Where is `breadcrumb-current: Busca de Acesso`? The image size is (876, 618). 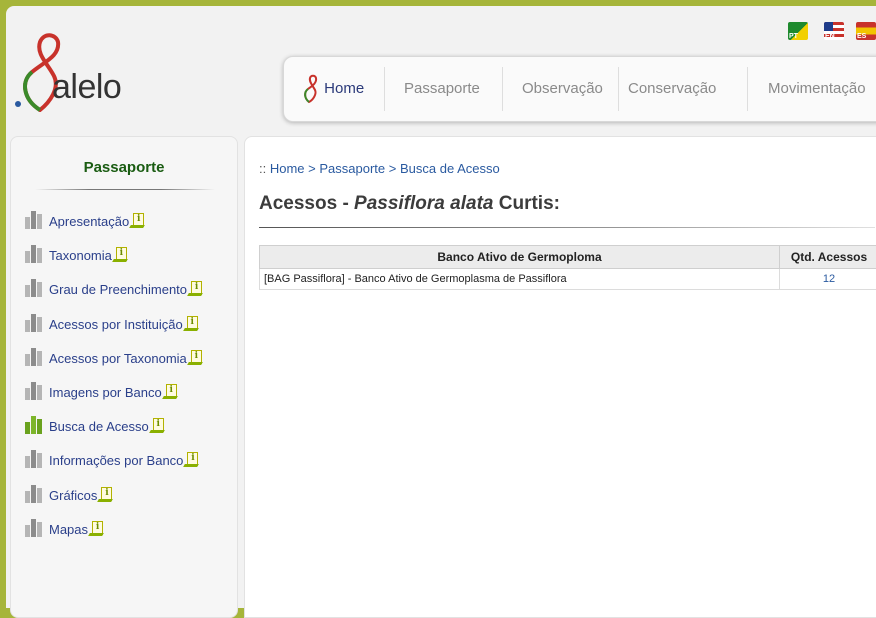 breadcrumb-current: Busca de Acesso is located at coordinates (450, 168).